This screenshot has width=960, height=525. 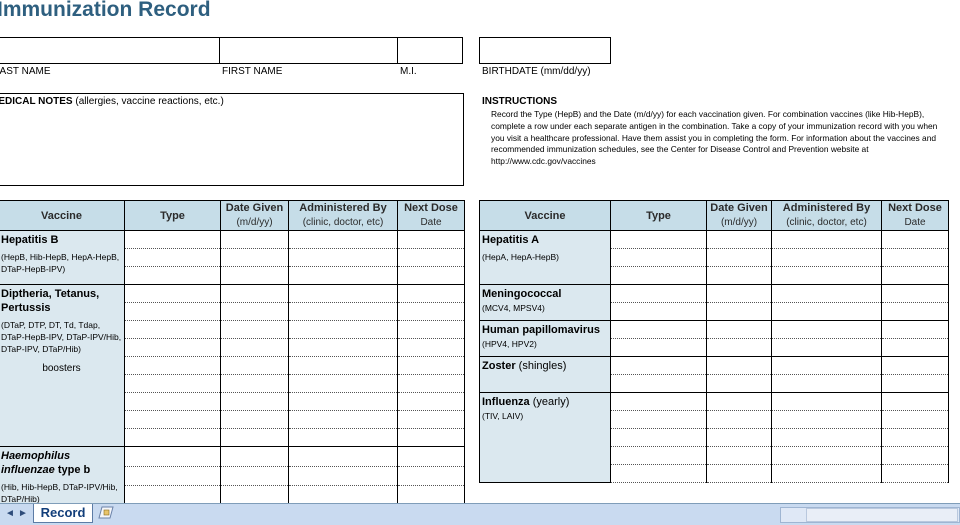 I want to click on sheet-tab-record: Record, so click(x=63, y=513).